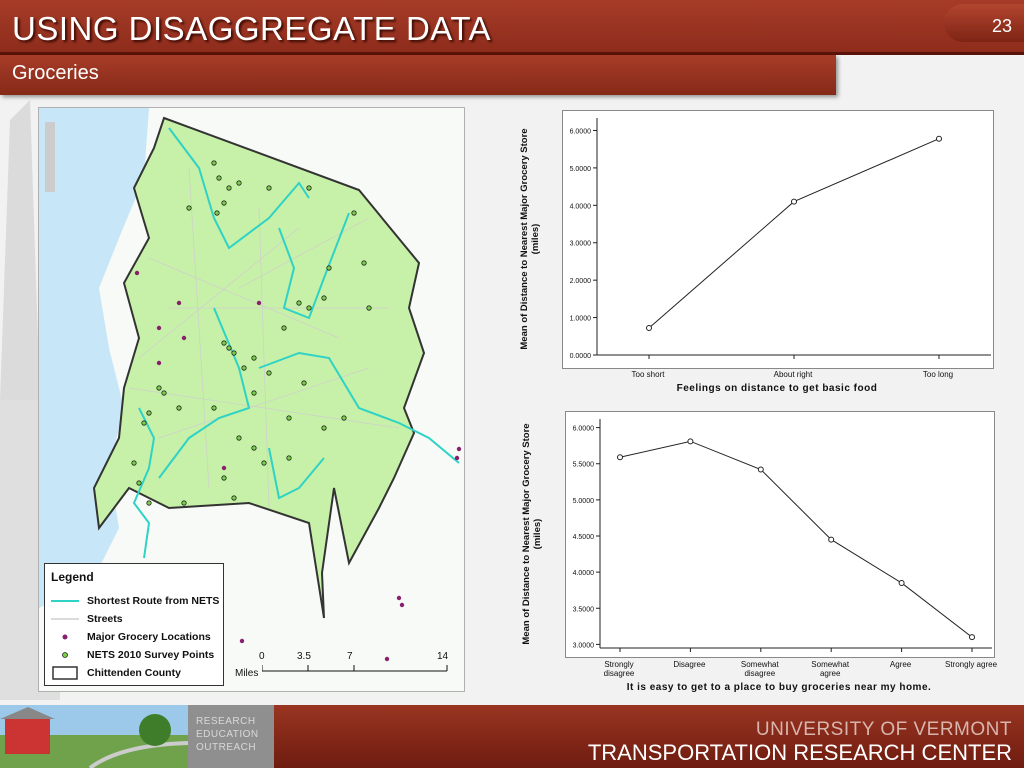  I want to click on chart-1-xticks: Too short About right Too long, so click(777, 376).